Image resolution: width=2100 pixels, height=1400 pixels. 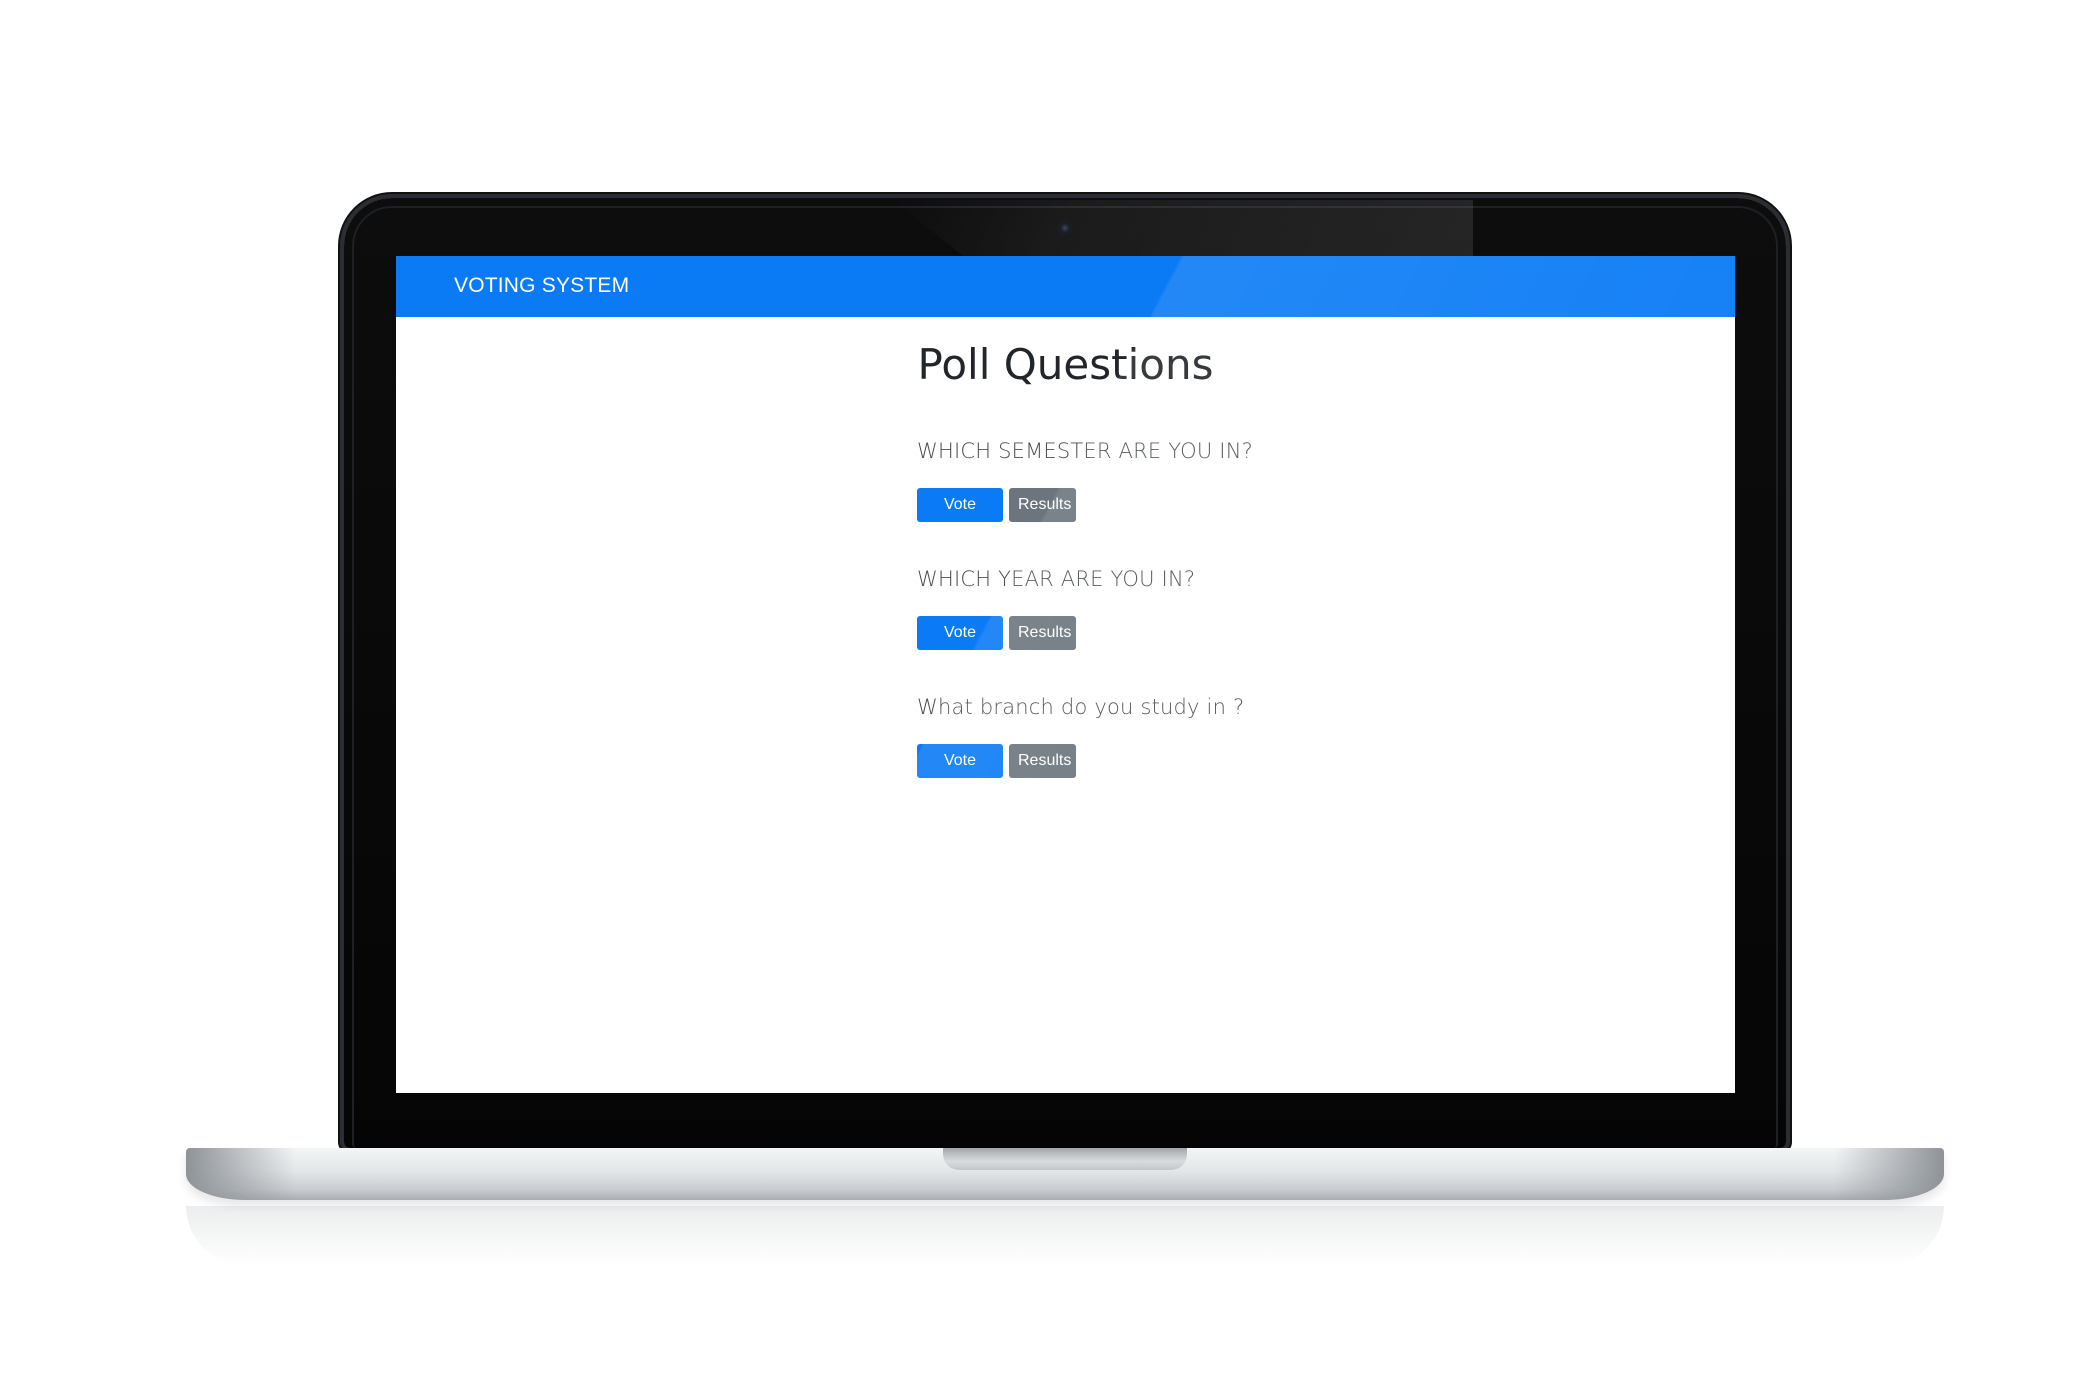 I want to click on poll-item-year: WHICH YEAR ARE YOU IN? Vote Now Results, so click(x=1167, y=628).